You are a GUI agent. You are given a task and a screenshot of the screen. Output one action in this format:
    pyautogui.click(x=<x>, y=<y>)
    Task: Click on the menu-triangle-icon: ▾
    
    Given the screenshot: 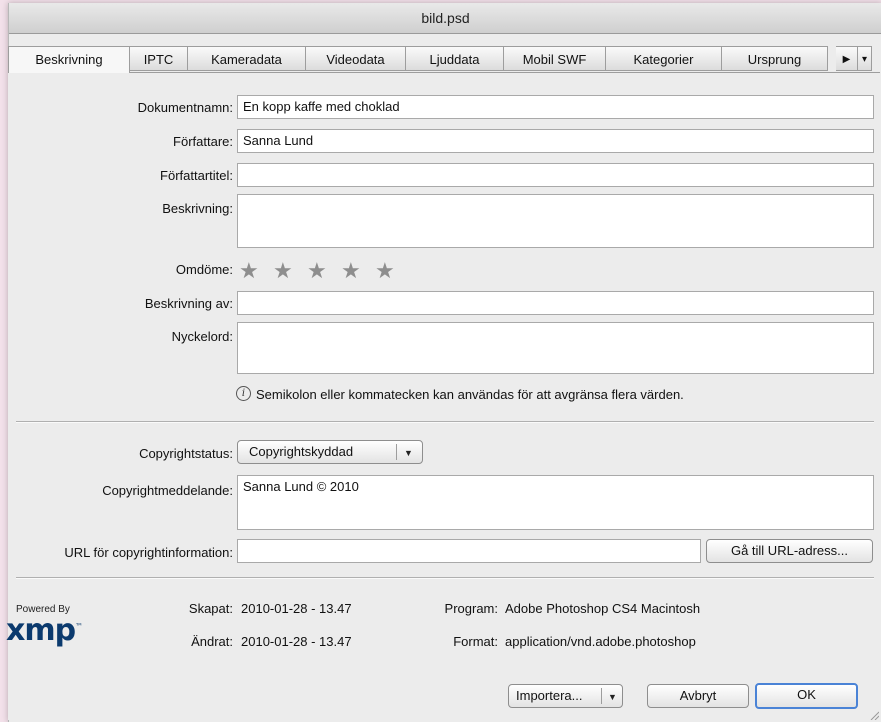 What is the action you would take?
    pyautogui.click(x=864, y=59)
    